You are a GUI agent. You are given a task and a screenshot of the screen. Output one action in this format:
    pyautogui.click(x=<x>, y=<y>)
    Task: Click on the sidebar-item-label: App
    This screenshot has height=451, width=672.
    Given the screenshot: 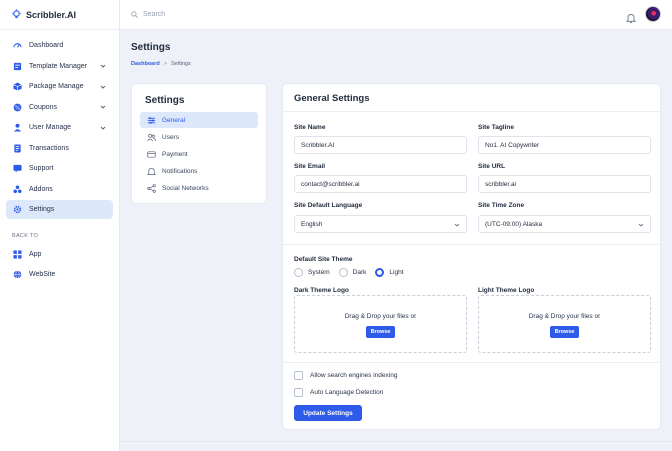 What is the action you would take?
    pyautogui.click(x=35, y=254)
    